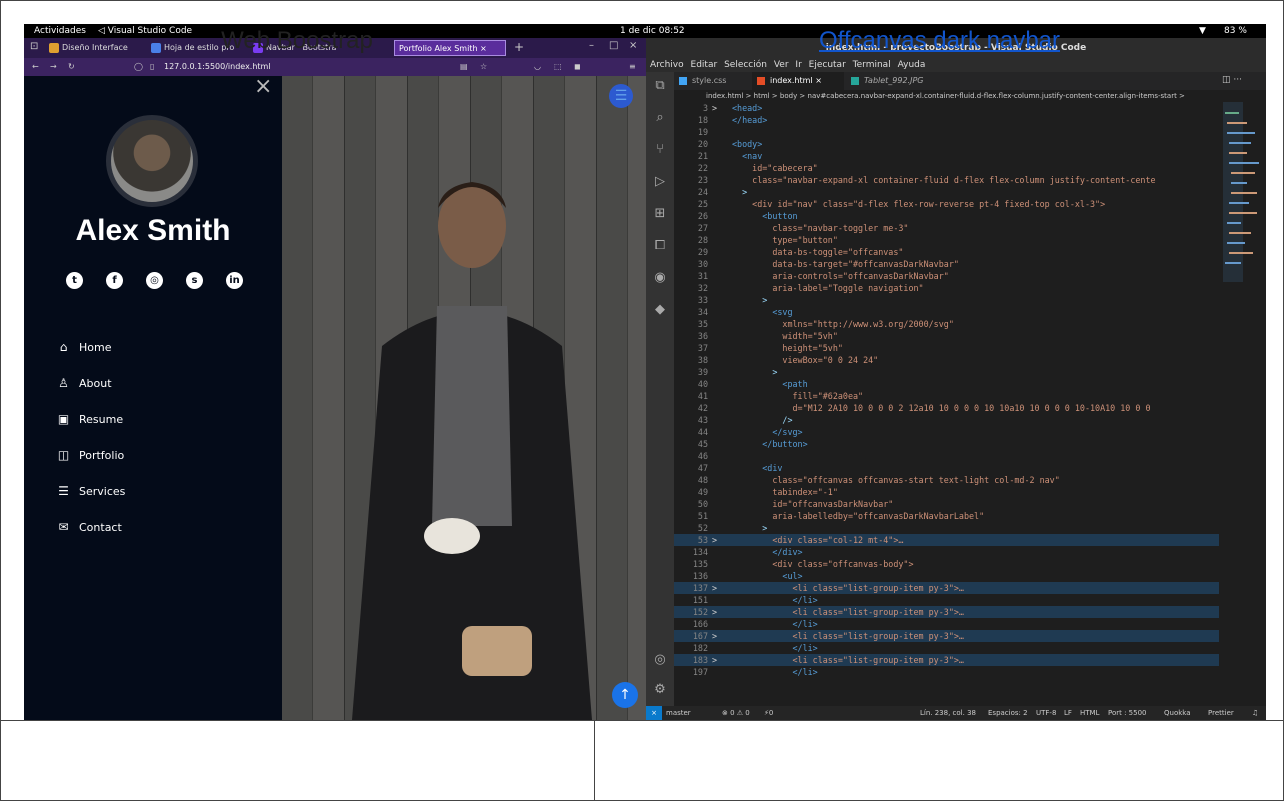 The image size is (1284, 801). What do you see at coordinates (946, 504) in the screenshot?
I see `code-line: 50 id="offcanvasDarkNavbar"` at bounding box center [946, 504].